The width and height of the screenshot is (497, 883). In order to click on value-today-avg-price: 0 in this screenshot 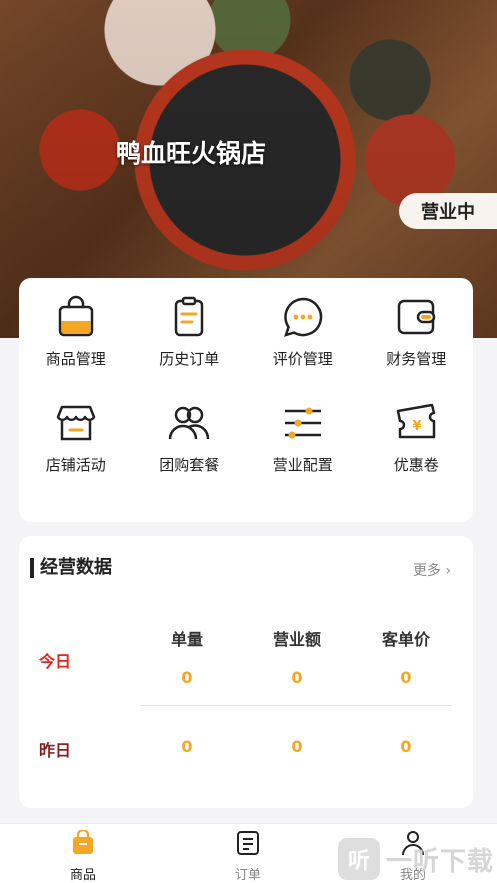, I will do `click(406, 677)`.